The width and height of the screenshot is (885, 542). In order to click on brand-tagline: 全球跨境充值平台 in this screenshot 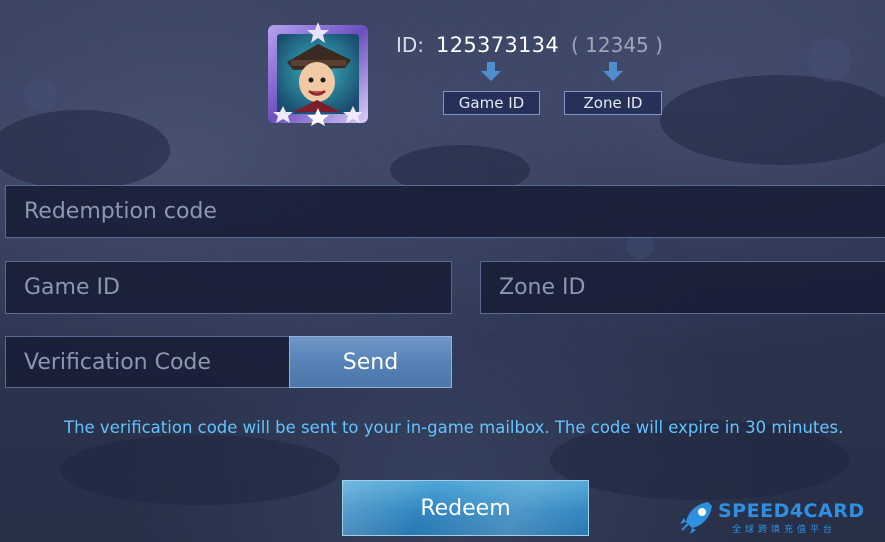, I will do `click(784, 530)`.